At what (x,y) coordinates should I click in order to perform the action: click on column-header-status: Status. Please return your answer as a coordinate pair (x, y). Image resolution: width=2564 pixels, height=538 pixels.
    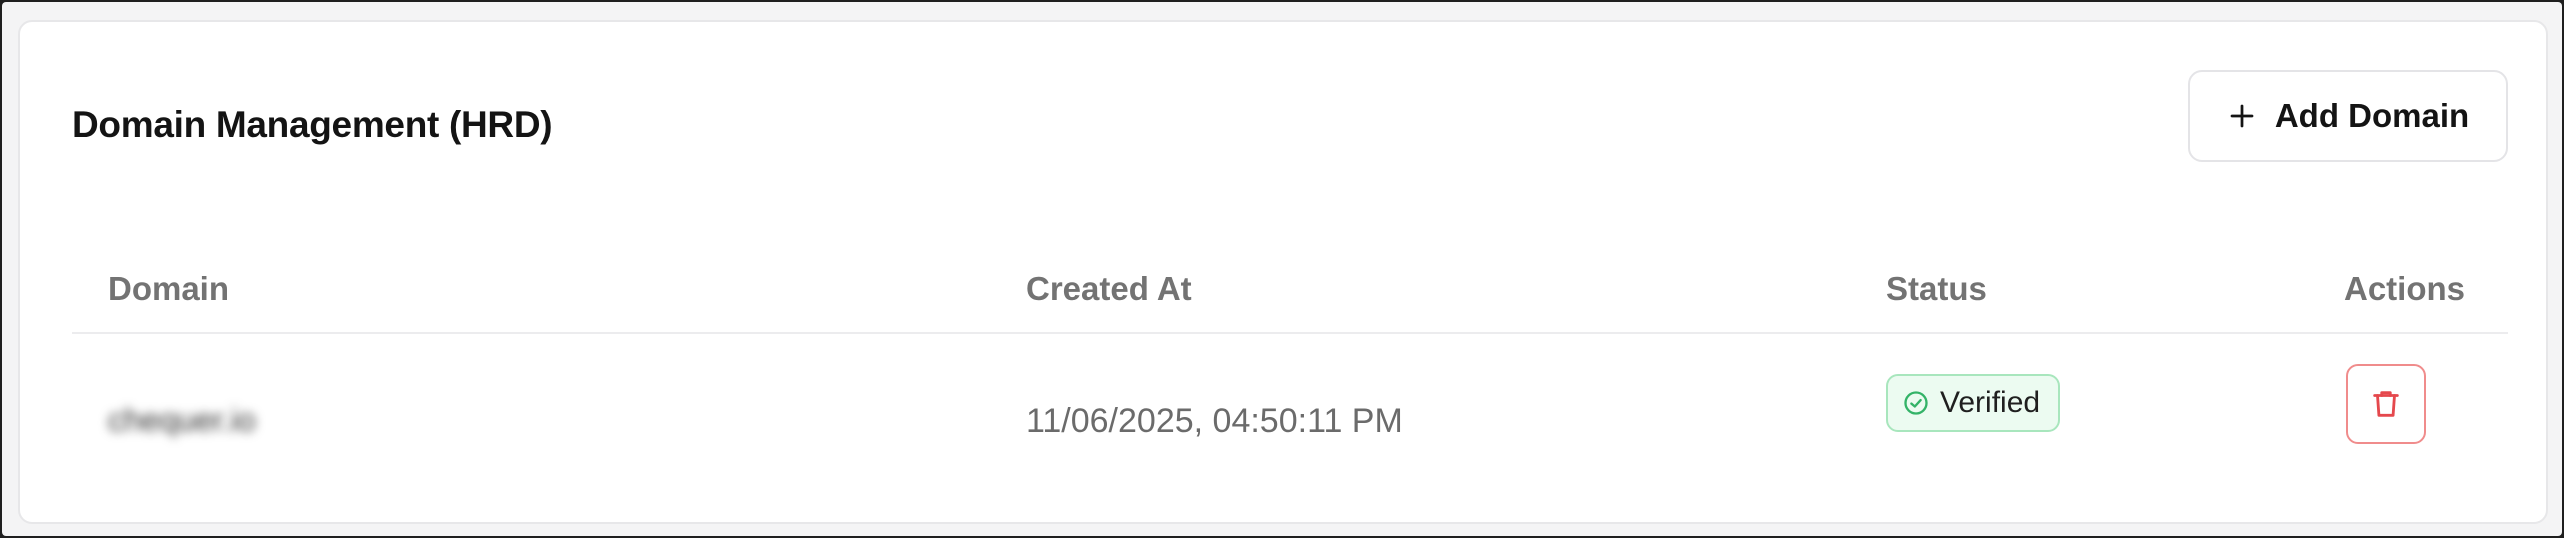
    Looking at the image, I should click on (1936, 288).